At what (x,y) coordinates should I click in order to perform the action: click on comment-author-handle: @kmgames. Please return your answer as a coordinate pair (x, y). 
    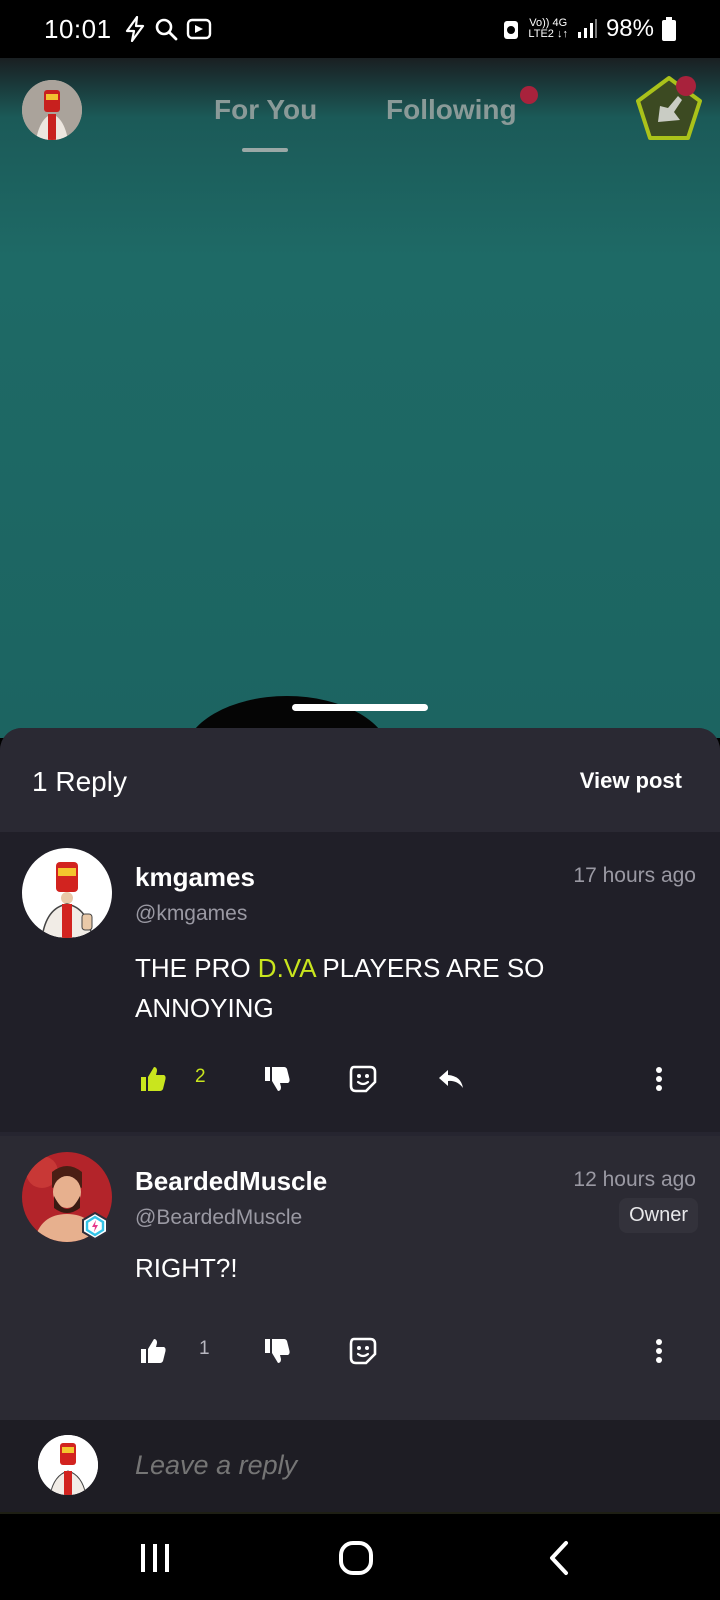
    Looking at the image, I should click on (191, 913).